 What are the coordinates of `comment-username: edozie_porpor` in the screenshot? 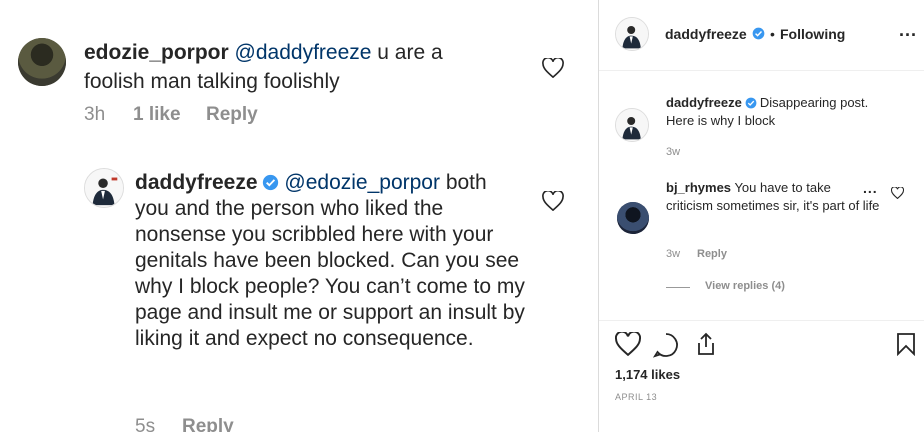 It's located at (156, 52).